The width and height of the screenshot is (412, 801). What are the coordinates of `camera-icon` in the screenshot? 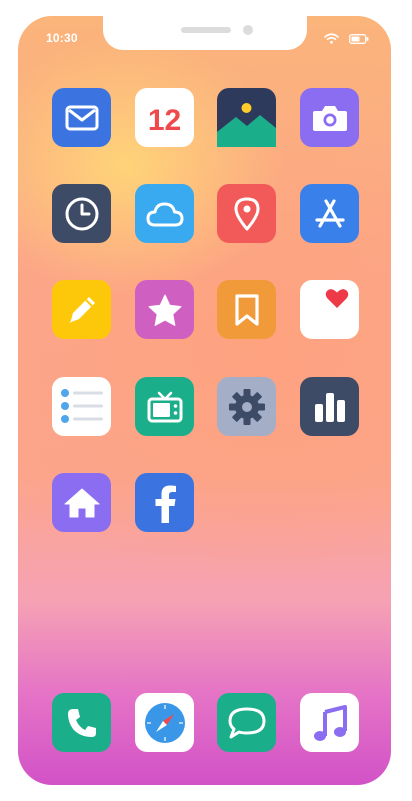 It's located at (330, 118).